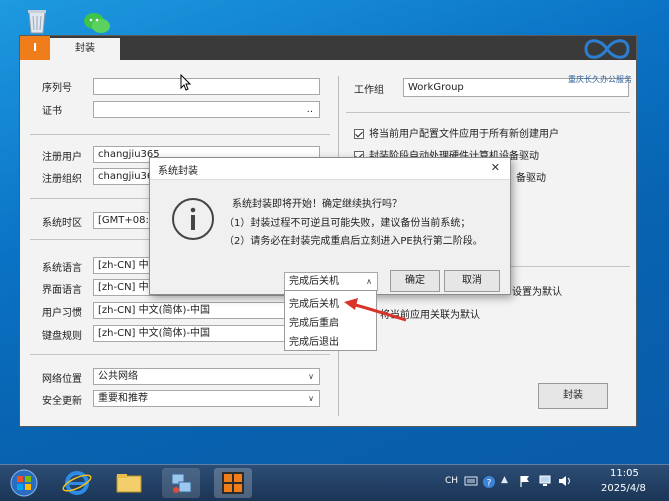 The width and height of the screenshot is (669, 501). I want to click on option-shutdown: 完成后关机, so click(314, 302).